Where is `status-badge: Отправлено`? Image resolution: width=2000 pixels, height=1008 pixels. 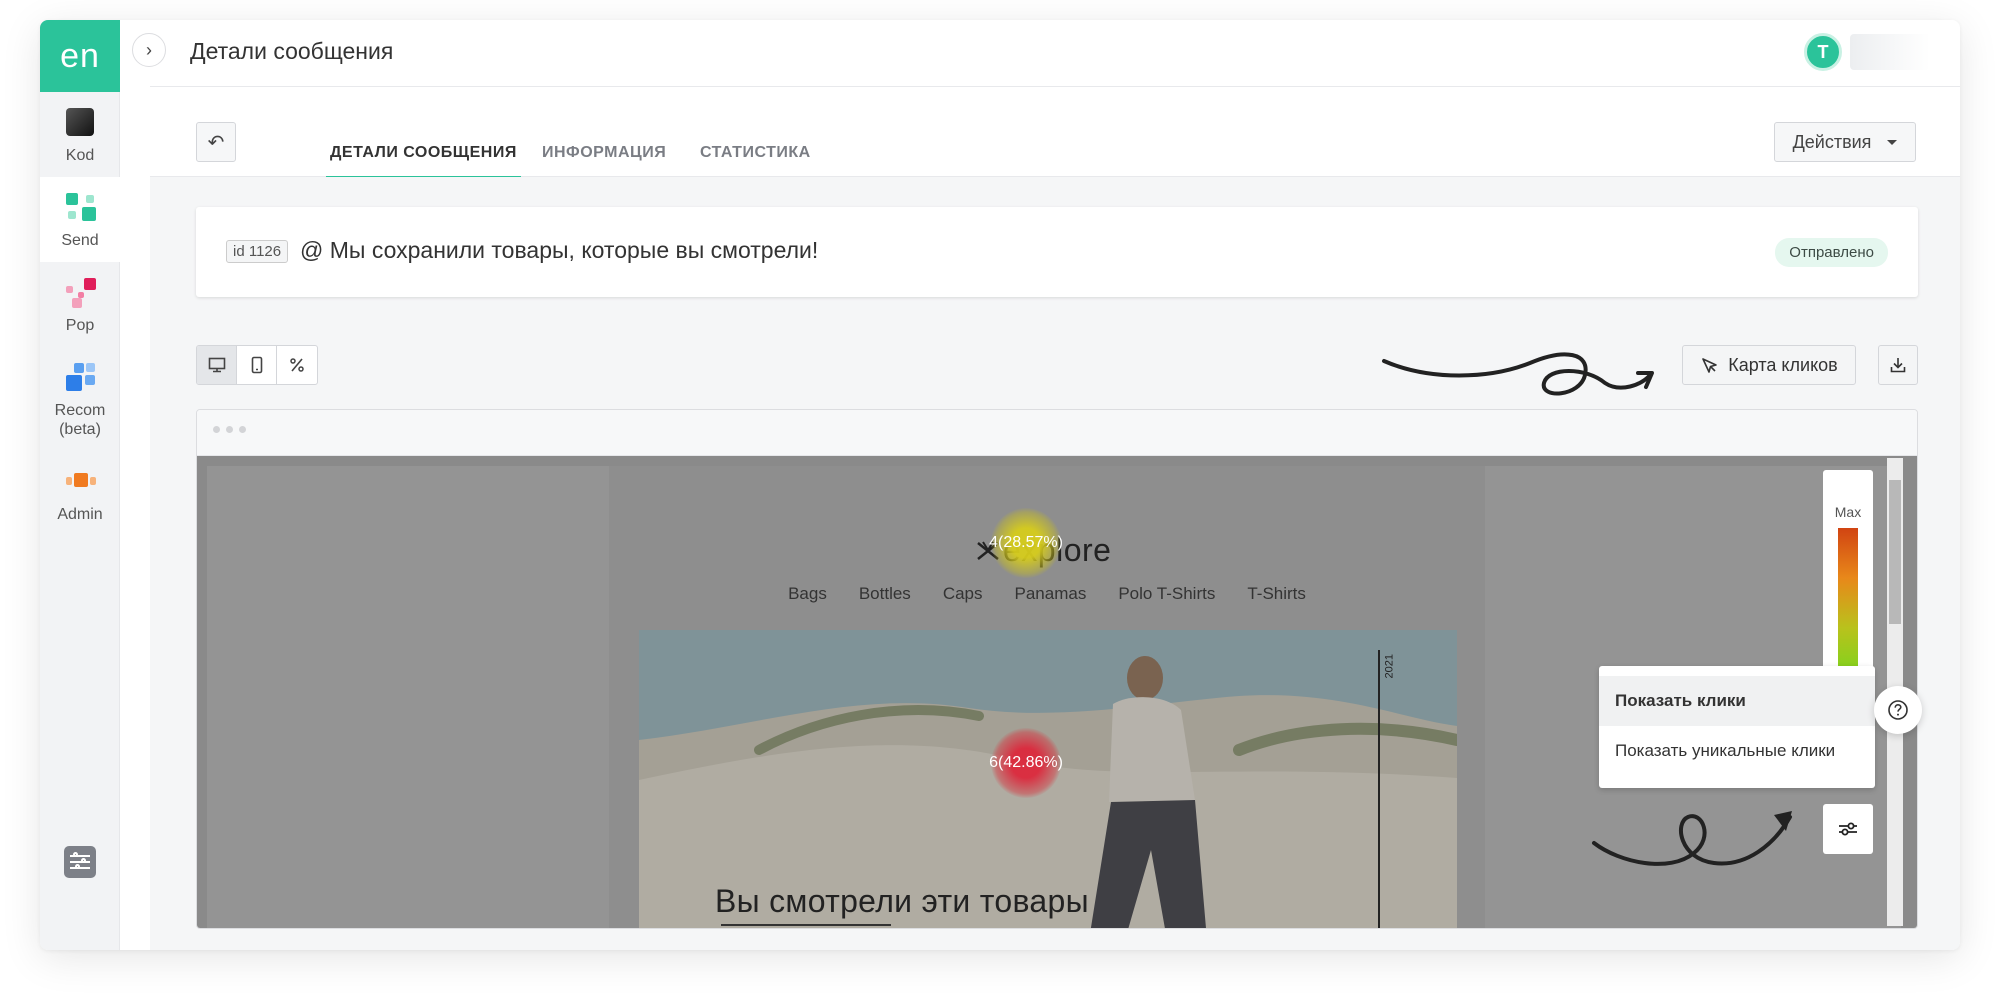
status-badge: Отправлено is located at coordinates (1831, 252).